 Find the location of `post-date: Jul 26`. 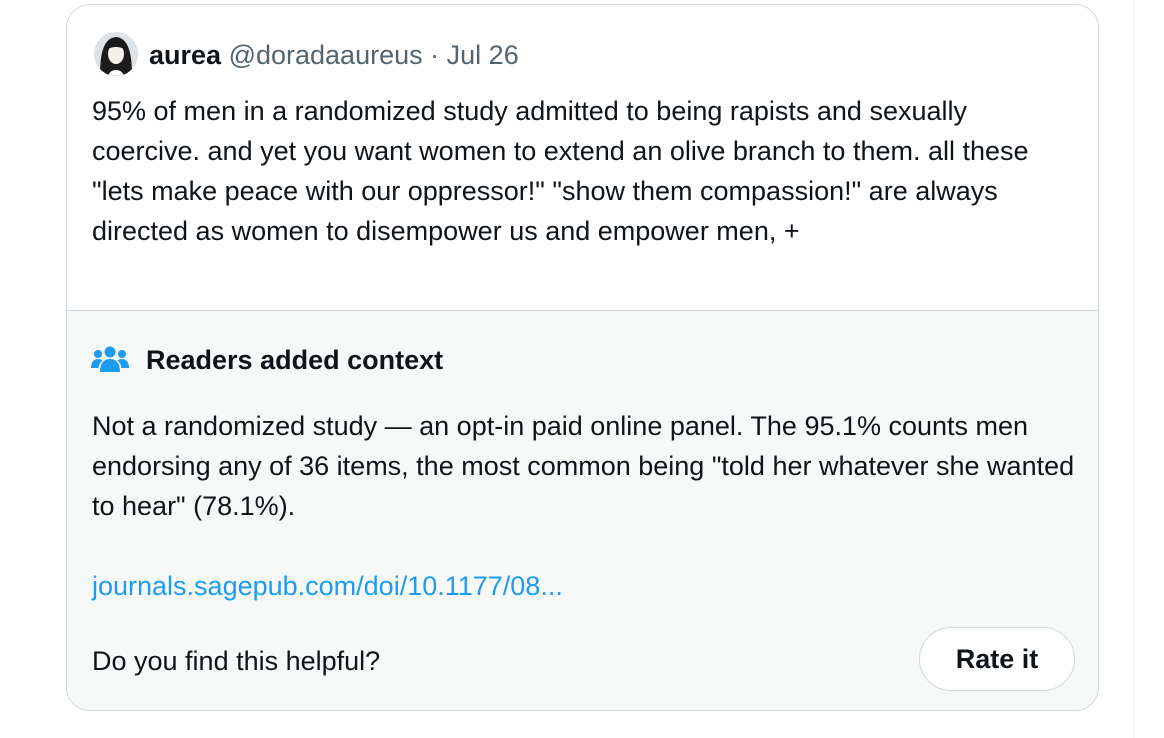

post-date: Jul 26 is located at coordinates (483, 55).